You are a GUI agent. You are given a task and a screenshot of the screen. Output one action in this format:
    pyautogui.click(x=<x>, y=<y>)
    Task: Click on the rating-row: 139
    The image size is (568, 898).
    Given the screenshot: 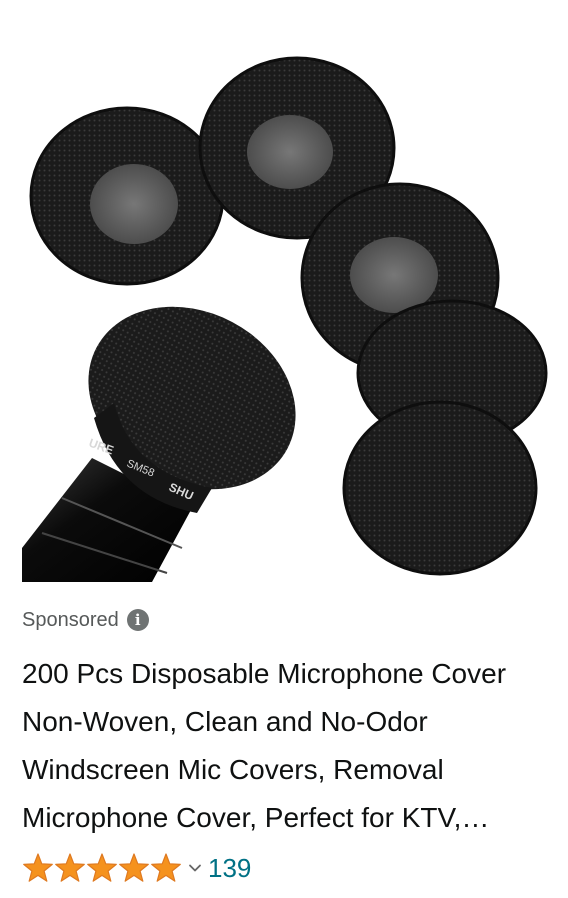 What is the action you would take?
    pyautogui.click(x=136, y=868)
    